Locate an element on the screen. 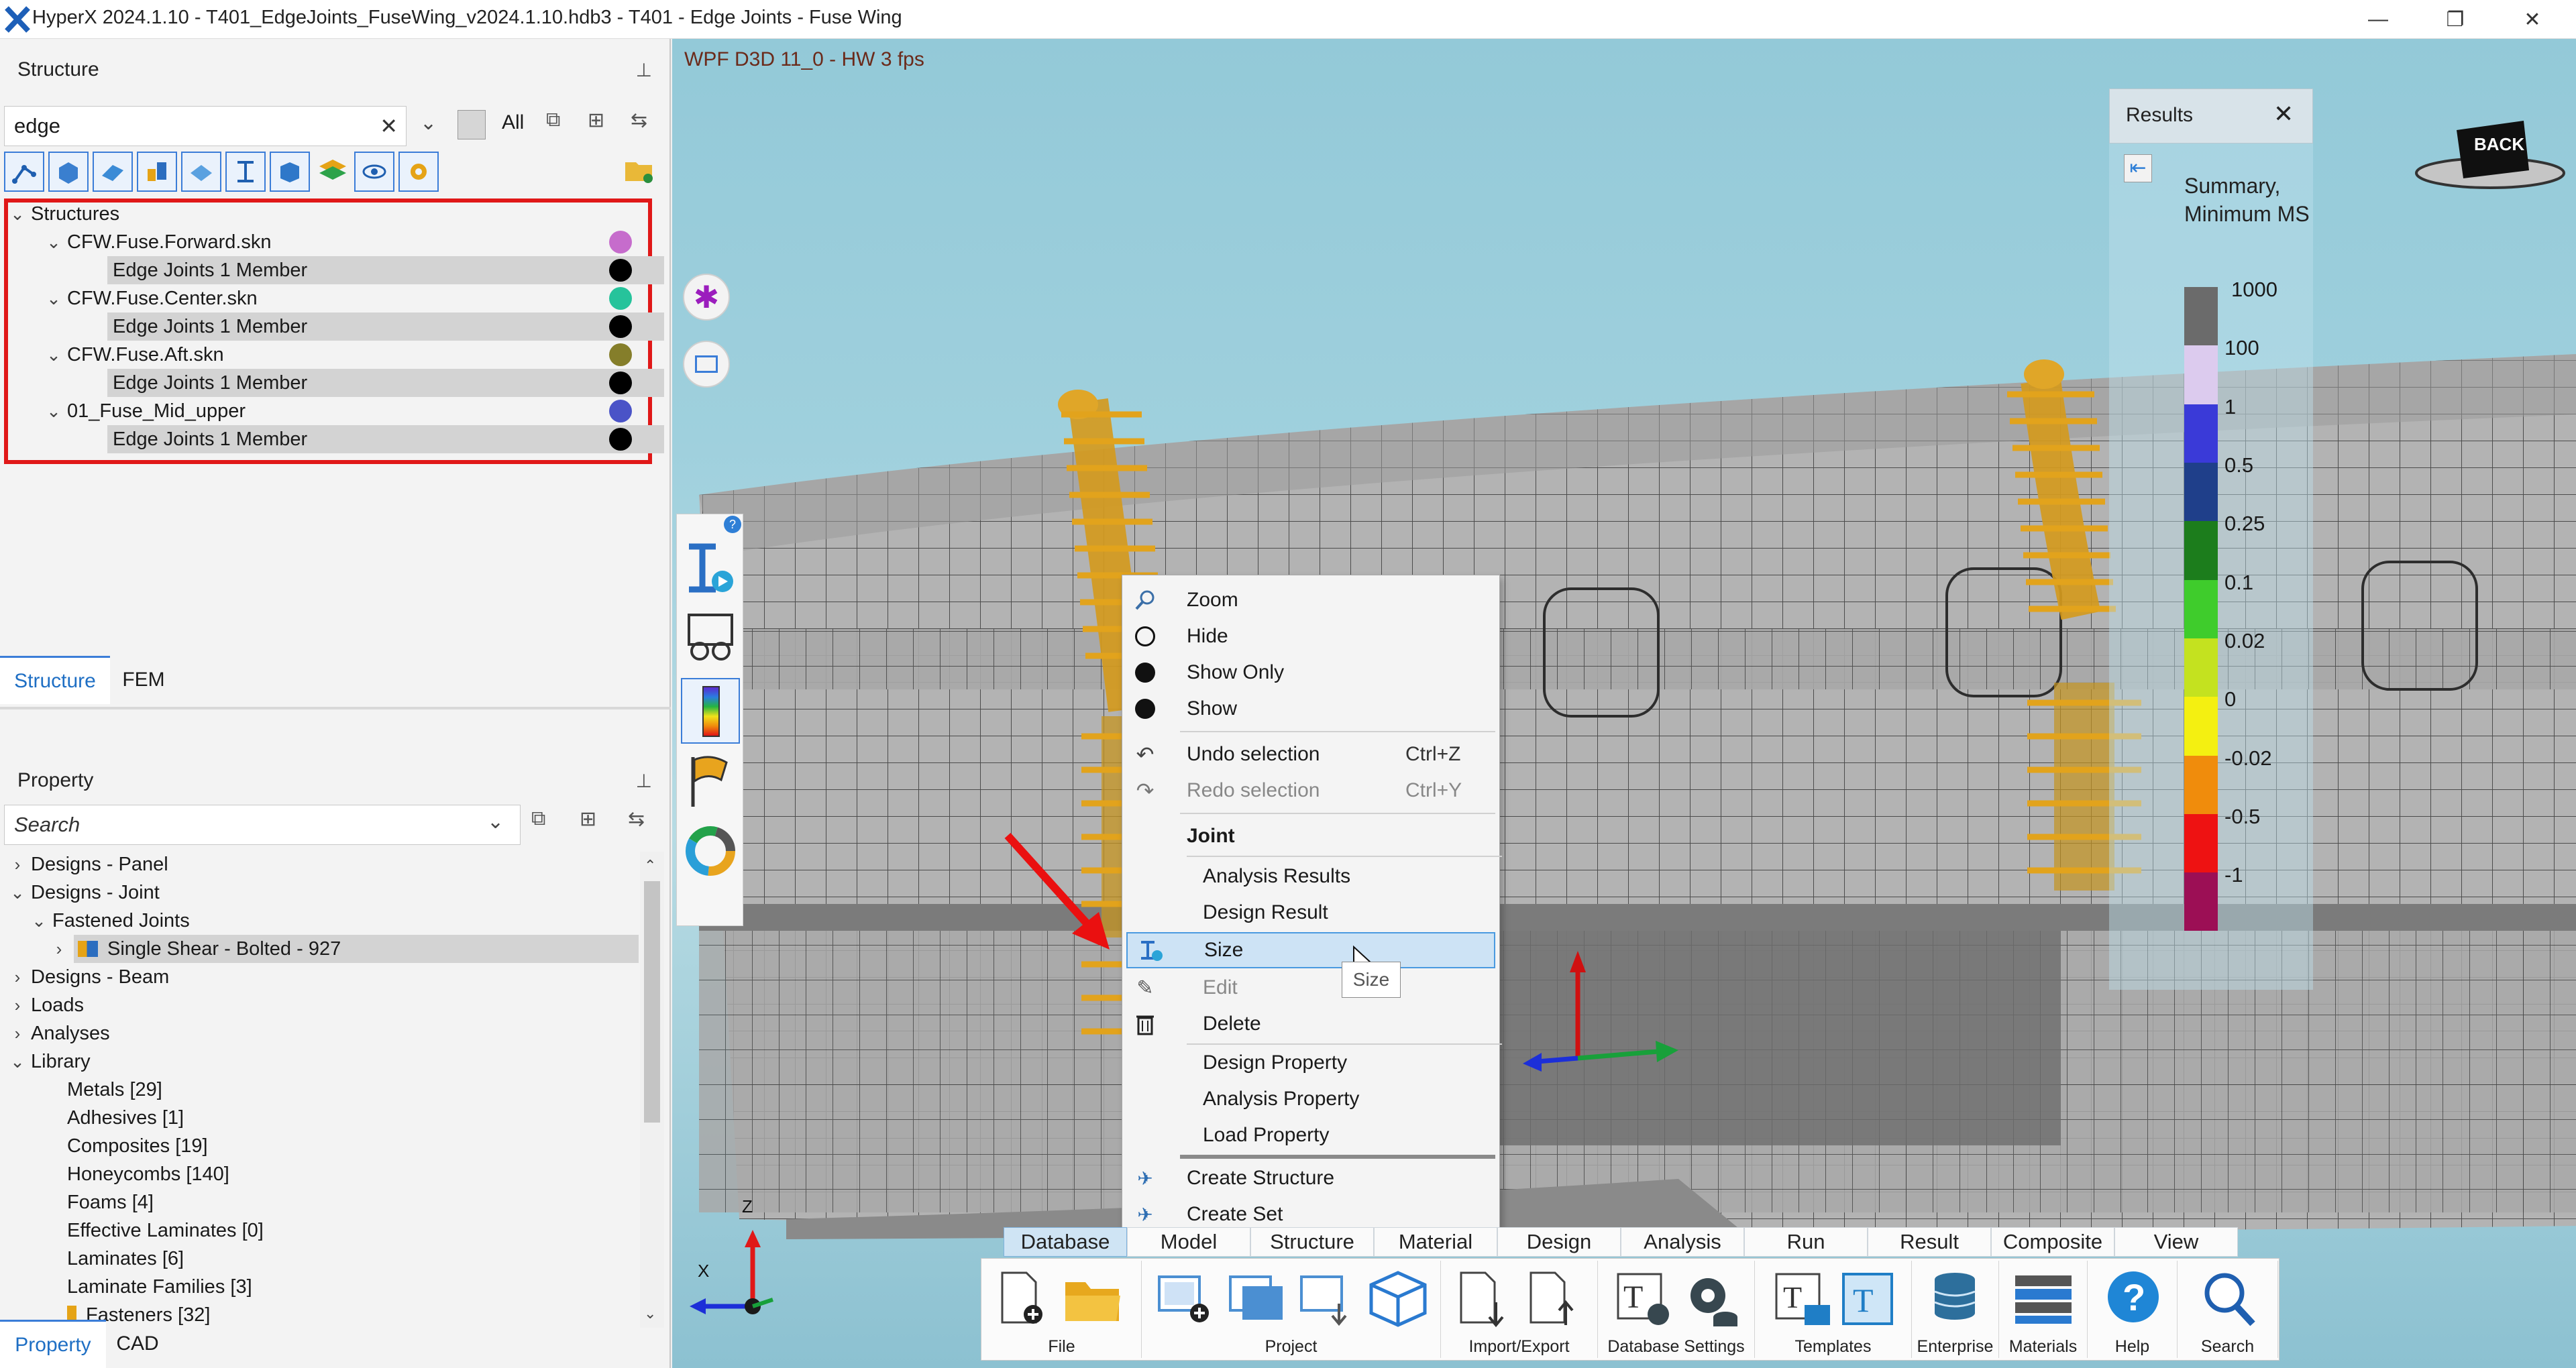 This screenshot has width=2576, height=1368. menu-item-redo-selection: ↷ Redo selection Ctrl+Y is located at coordinates (1310, 791).